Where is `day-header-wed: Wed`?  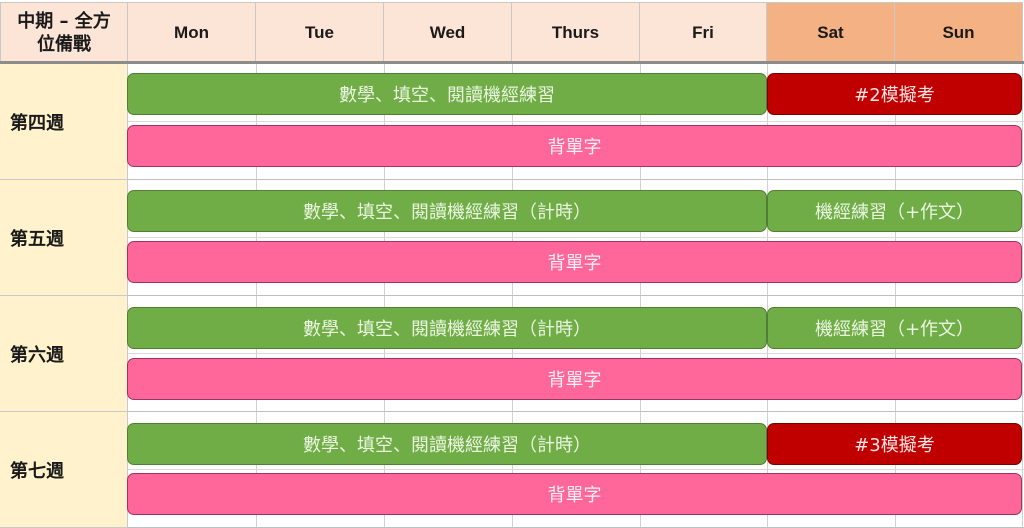
day-header-wed: Wed is located at coordinates (448, 32).